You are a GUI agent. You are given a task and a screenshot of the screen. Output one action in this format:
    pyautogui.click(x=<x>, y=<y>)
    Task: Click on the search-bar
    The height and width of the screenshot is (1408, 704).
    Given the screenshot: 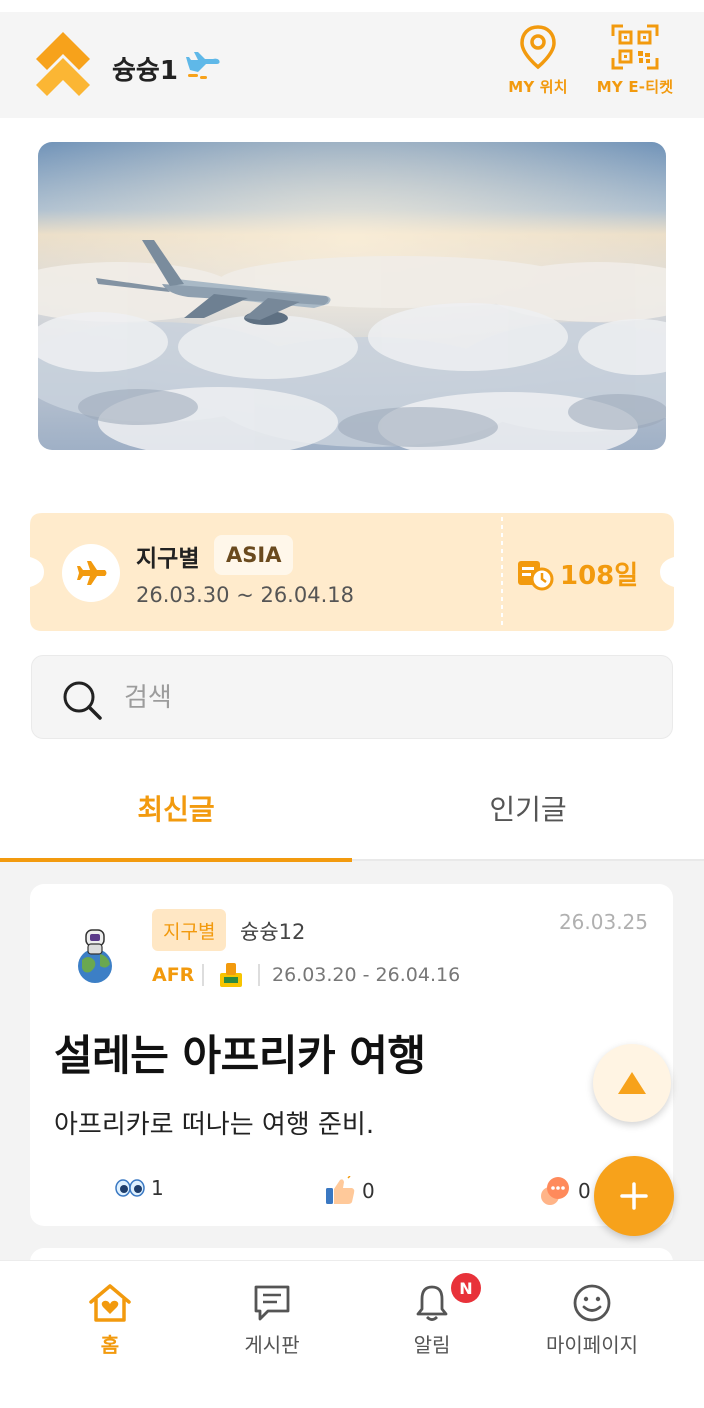 What is the action you would take?
    pyautogui.click(x=352, y=697)
    